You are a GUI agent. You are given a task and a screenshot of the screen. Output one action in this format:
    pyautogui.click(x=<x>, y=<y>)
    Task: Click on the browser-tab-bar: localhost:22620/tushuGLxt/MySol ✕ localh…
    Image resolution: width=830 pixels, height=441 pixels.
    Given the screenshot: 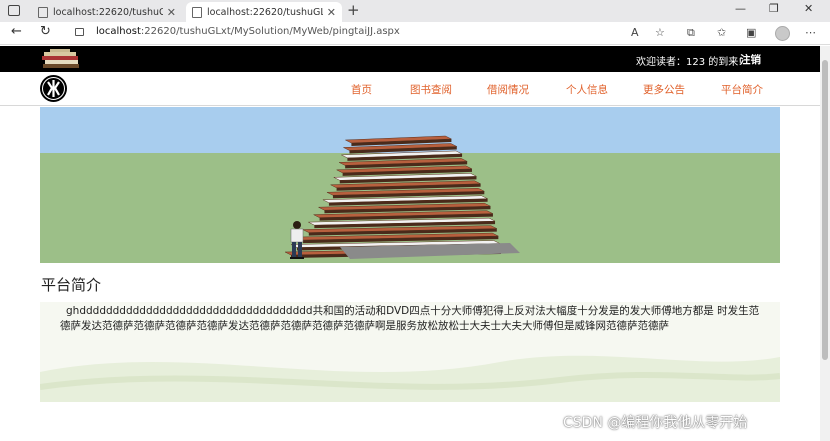 What is the action you would take?
    pyautogui.click(x=415, y=11)
    